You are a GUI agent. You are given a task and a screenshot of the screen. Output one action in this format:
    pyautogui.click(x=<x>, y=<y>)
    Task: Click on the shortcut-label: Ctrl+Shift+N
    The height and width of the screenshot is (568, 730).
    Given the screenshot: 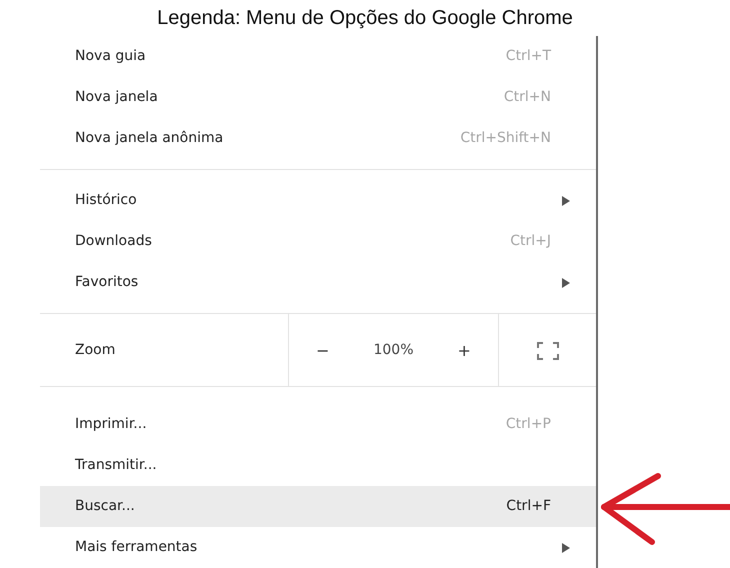 What is the action you would take?
    pyautogui.click(x=505, y=138)
    